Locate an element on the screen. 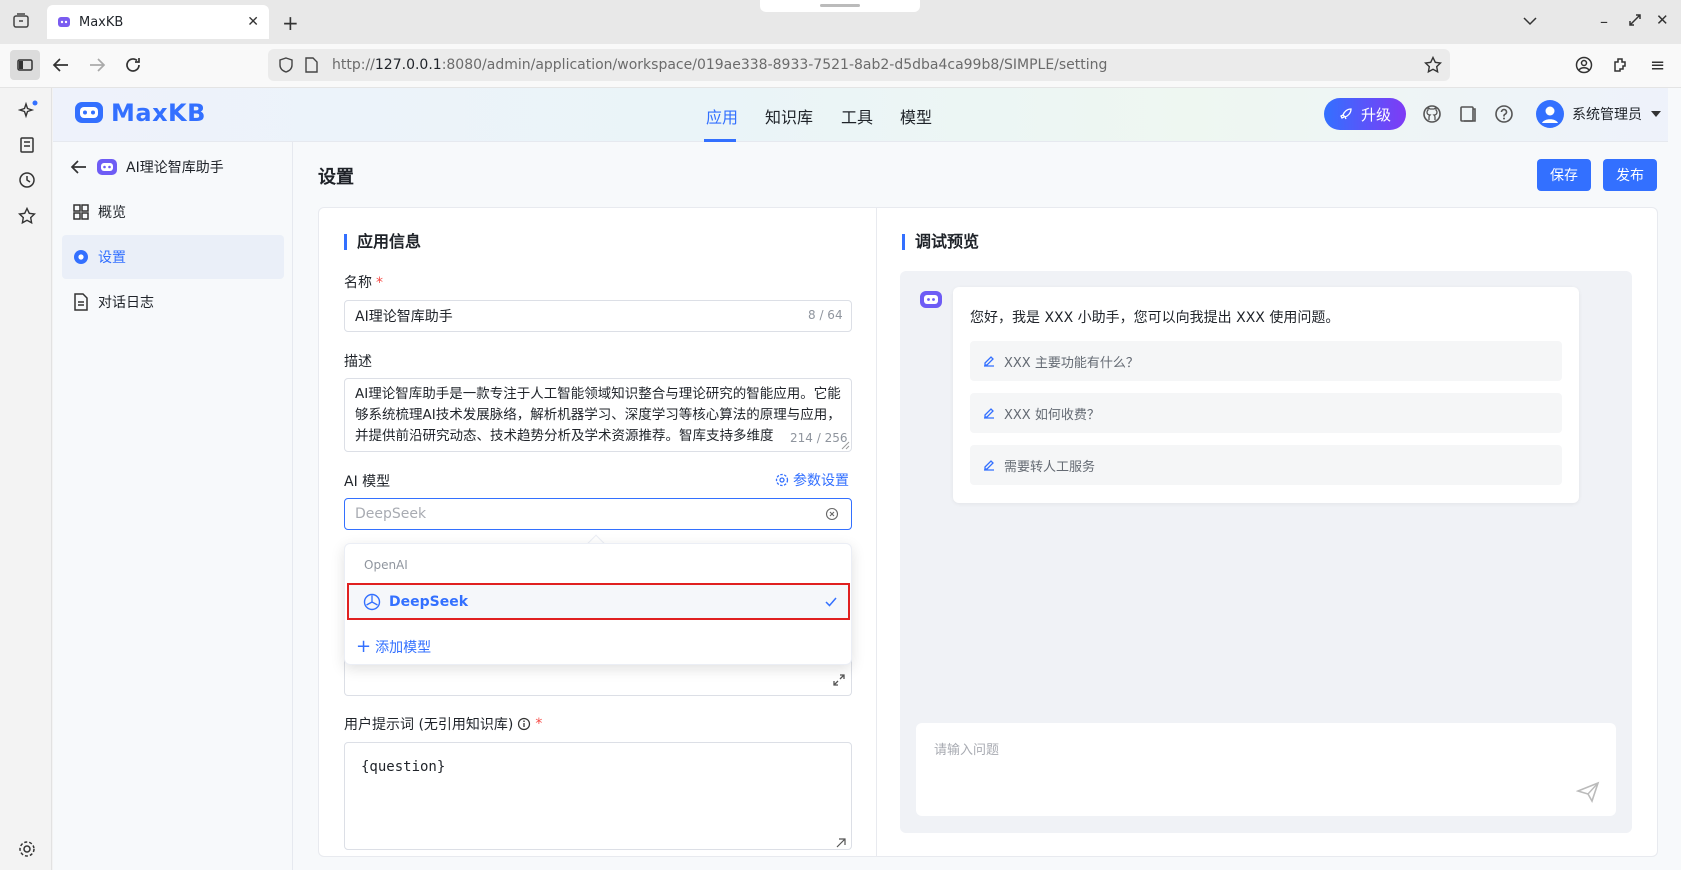  browser-tab: MaxKB ✕ is located at coordinates (158, 22).